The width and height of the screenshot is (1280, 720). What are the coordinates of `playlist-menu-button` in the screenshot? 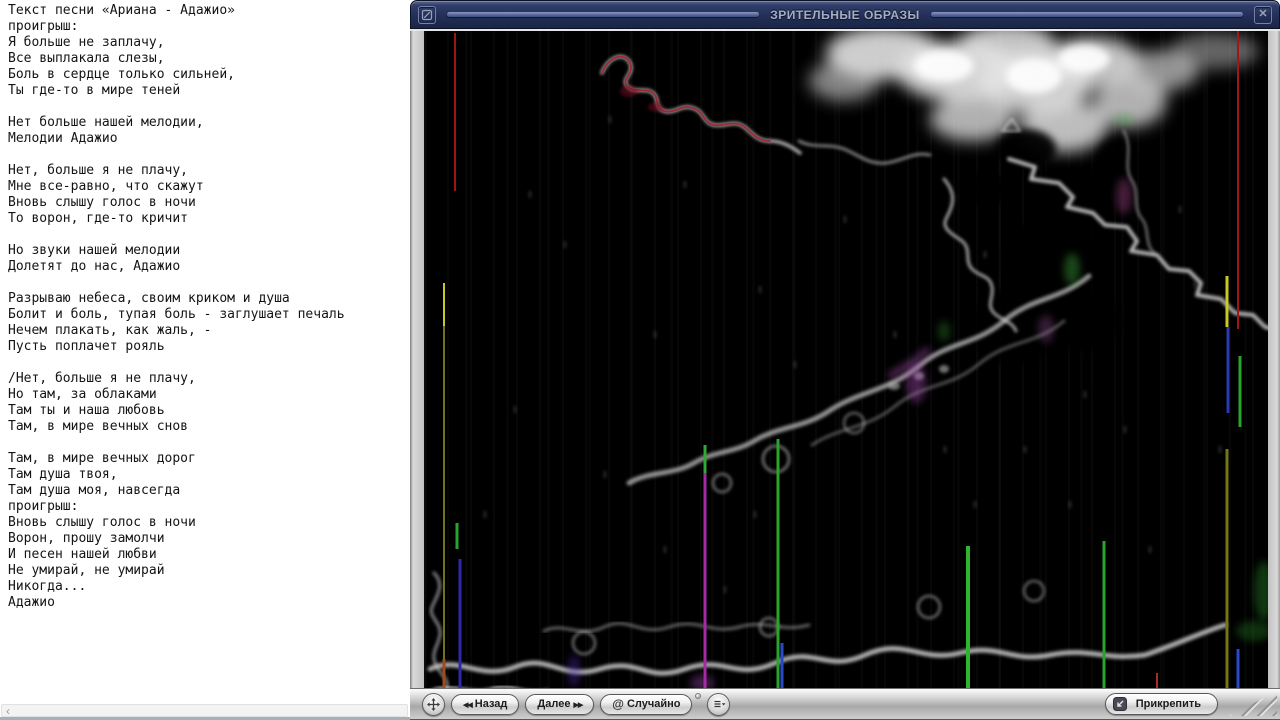 It's located at (719, 704).